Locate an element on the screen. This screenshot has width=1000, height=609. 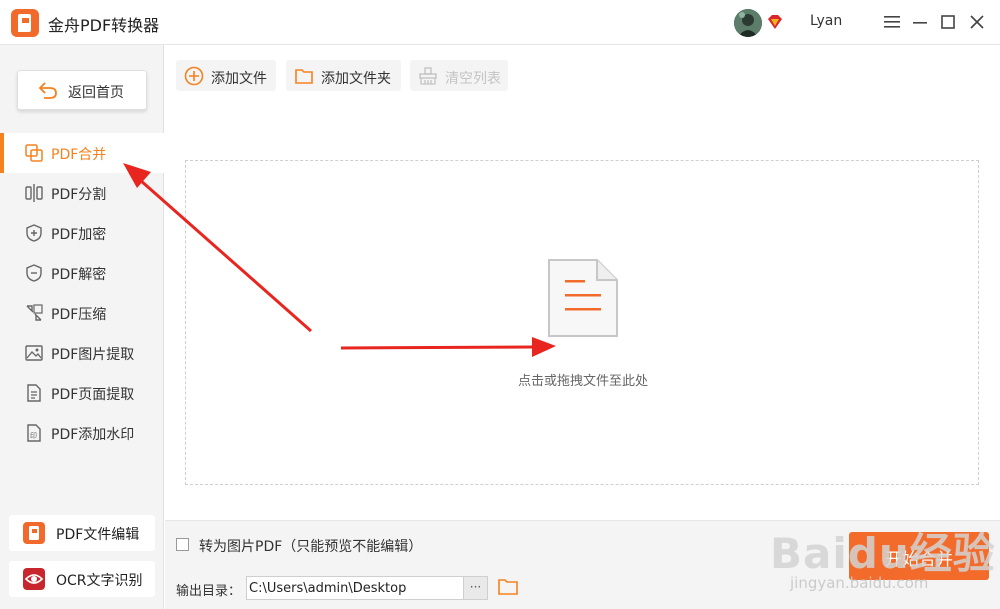
image-pdf-checkbox is located at coordinates (182, 544).